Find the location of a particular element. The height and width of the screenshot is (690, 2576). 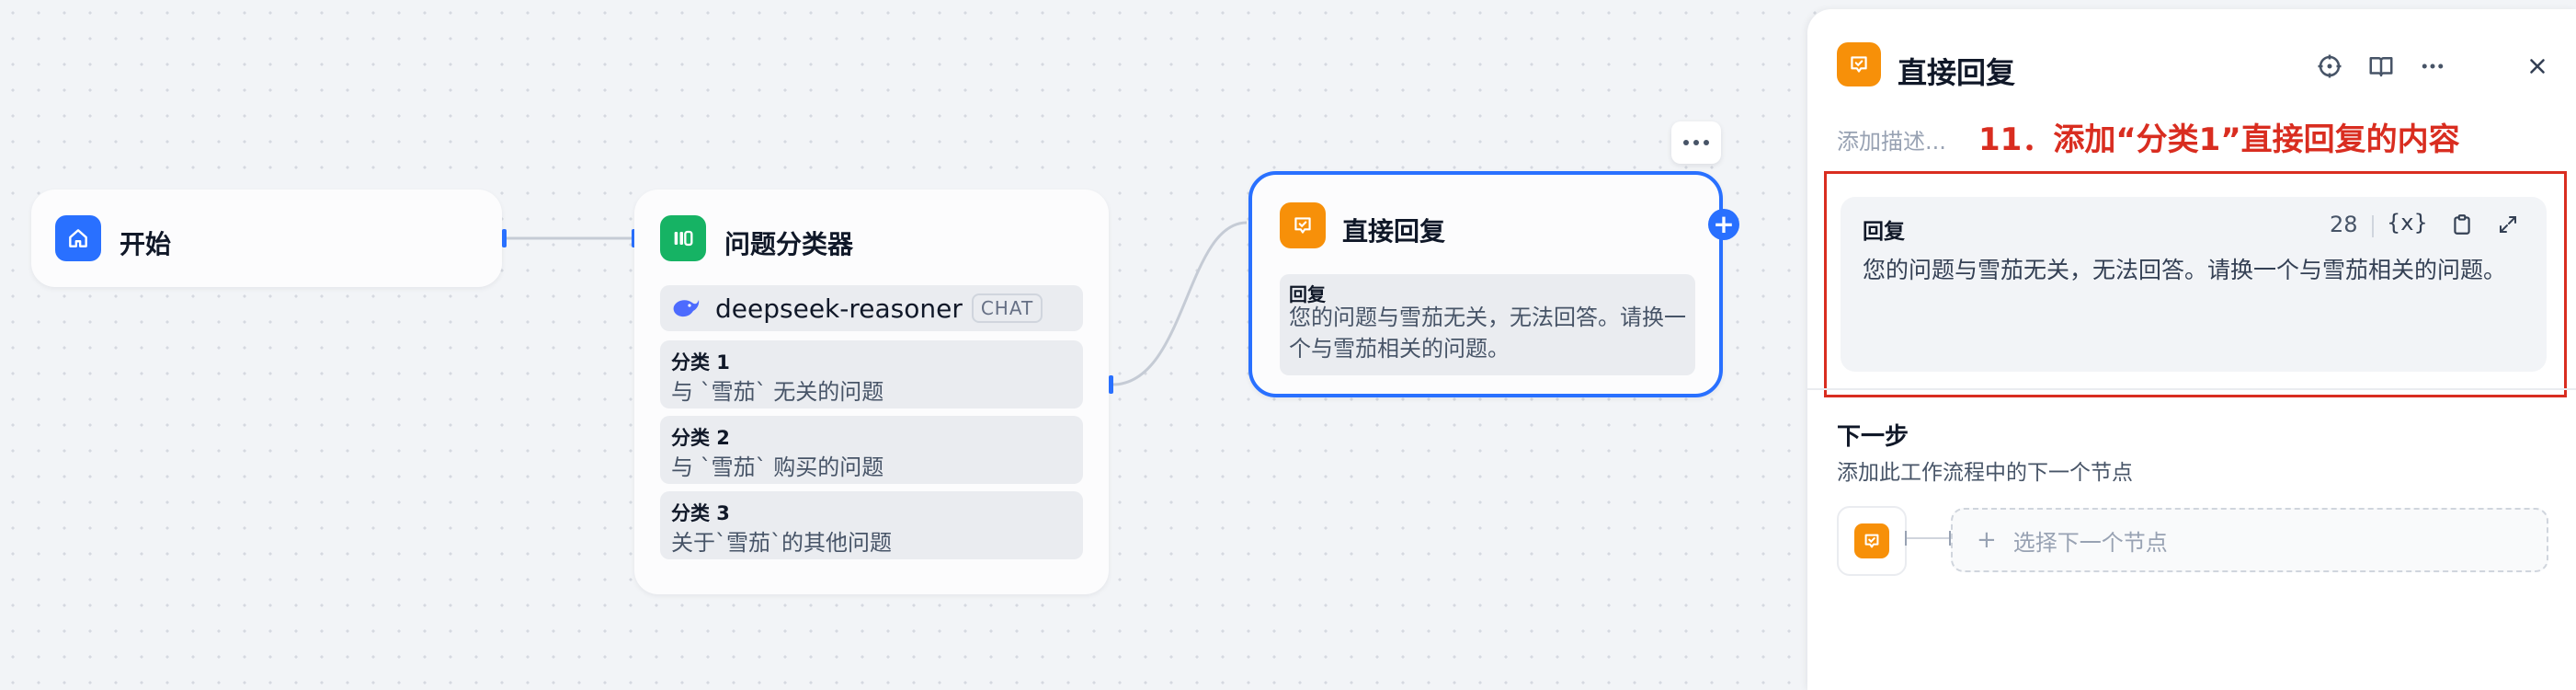

close-icon is located at coordinates (2537, 66).